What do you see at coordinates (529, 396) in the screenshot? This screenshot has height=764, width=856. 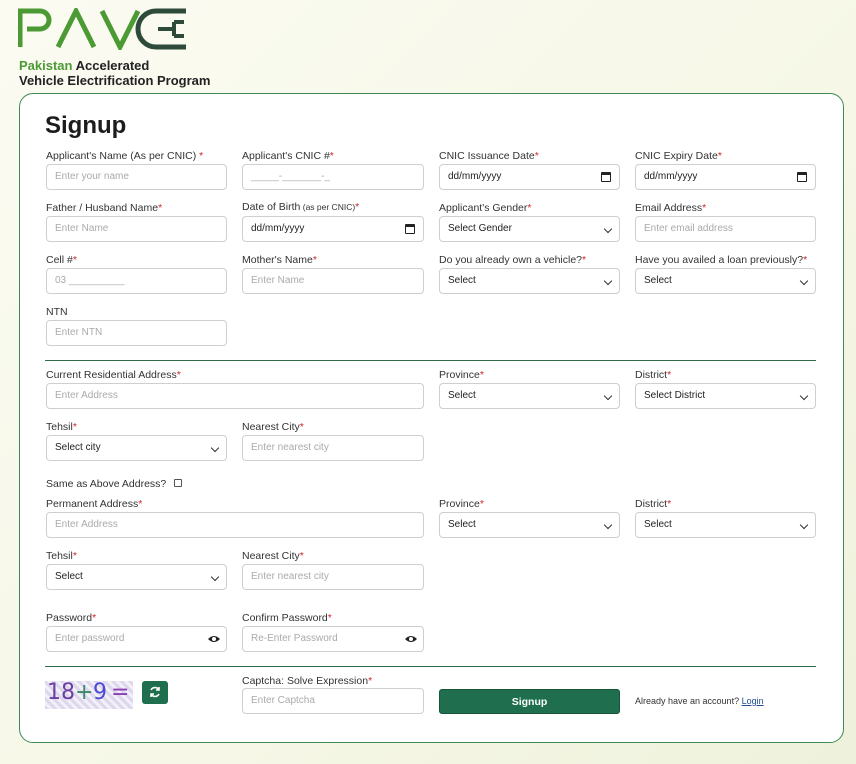 I see `province-select: Select` at bounding box center [529, 396].